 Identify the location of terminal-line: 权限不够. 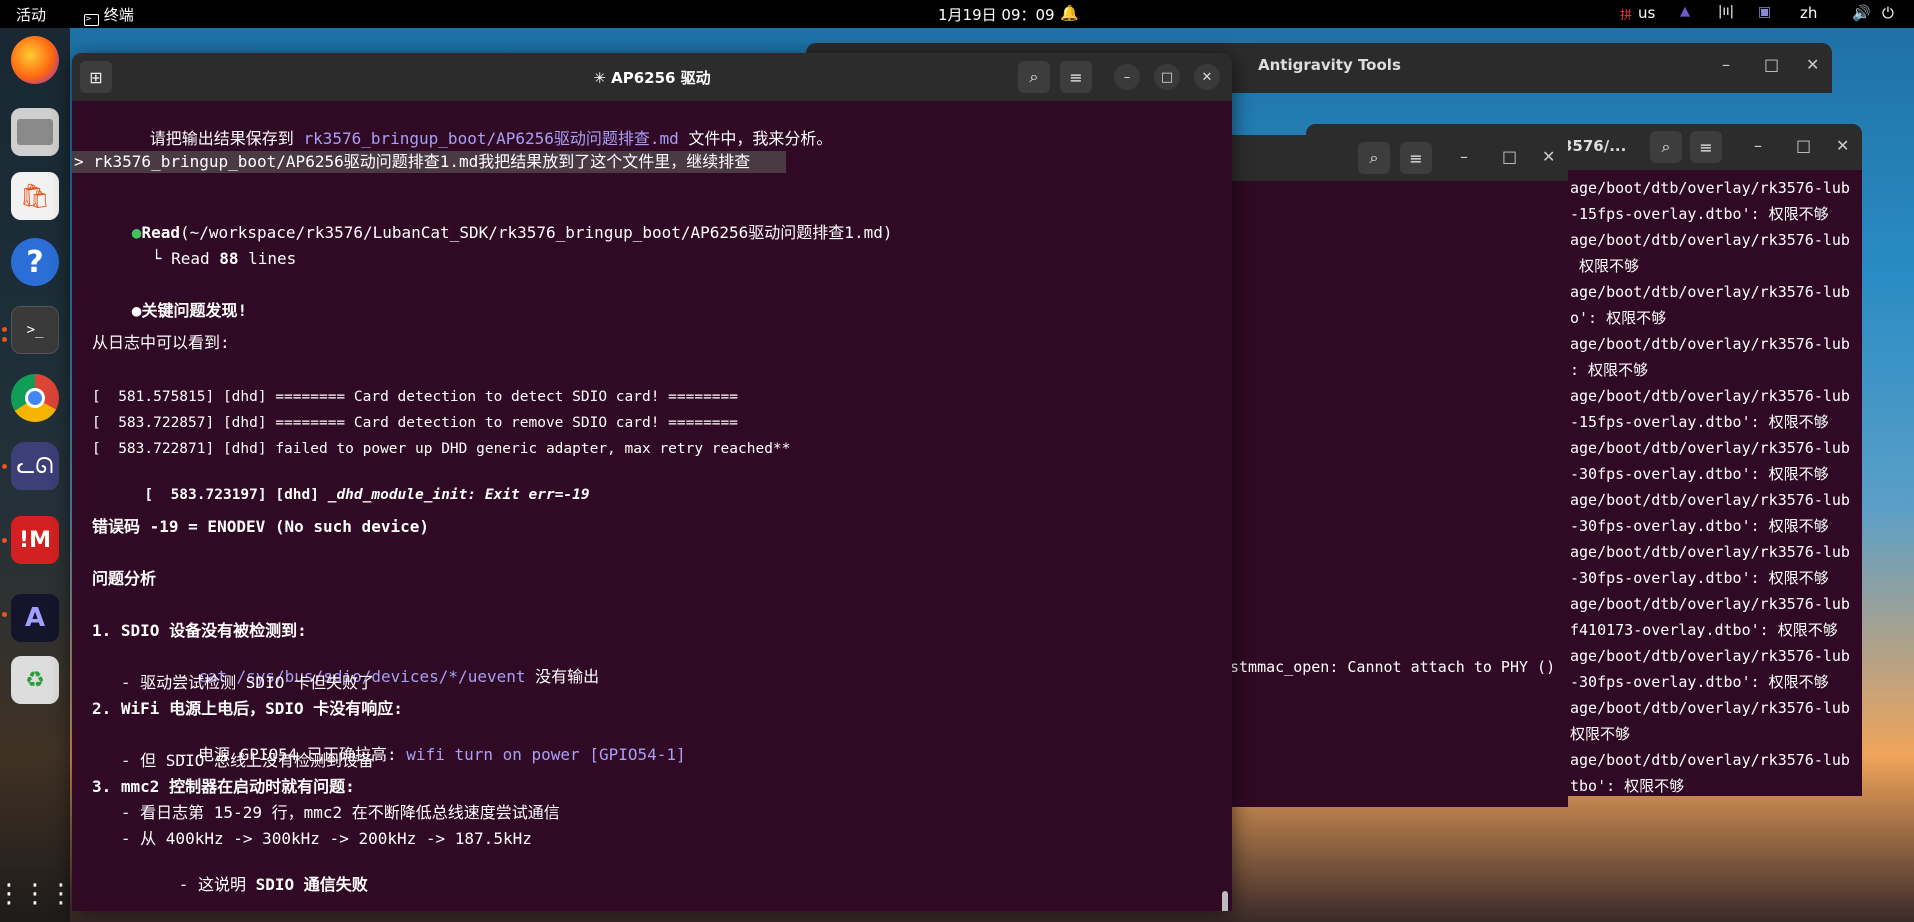
(1605, 266).